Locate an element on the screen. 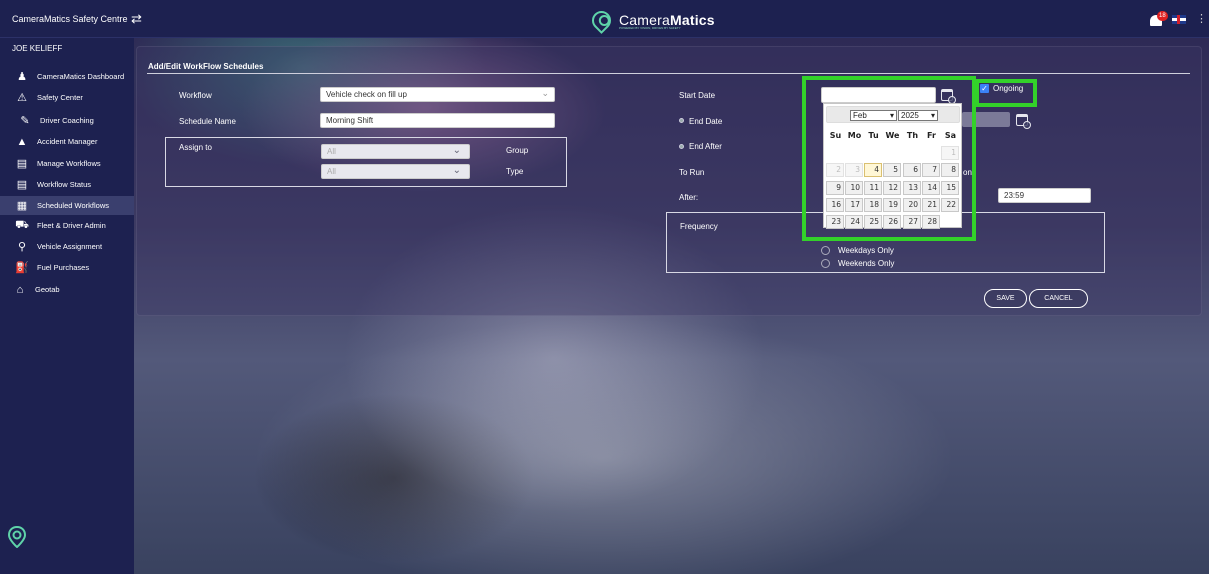 The image size is (1209, 574). sidebar-item-safety-center: ⚠ Safety Center is located at coordinates (67, 97).